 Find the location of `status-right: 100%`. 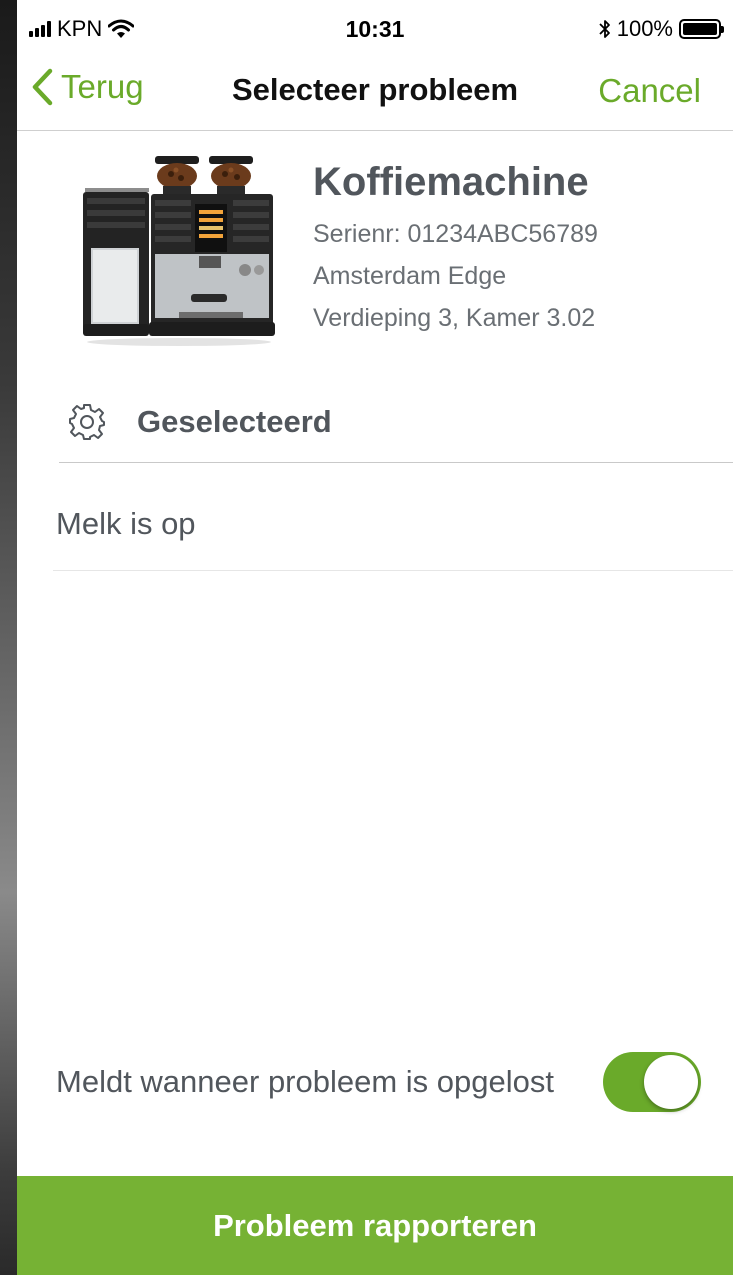

status-right: 100% is located at coordinates (661, 29).